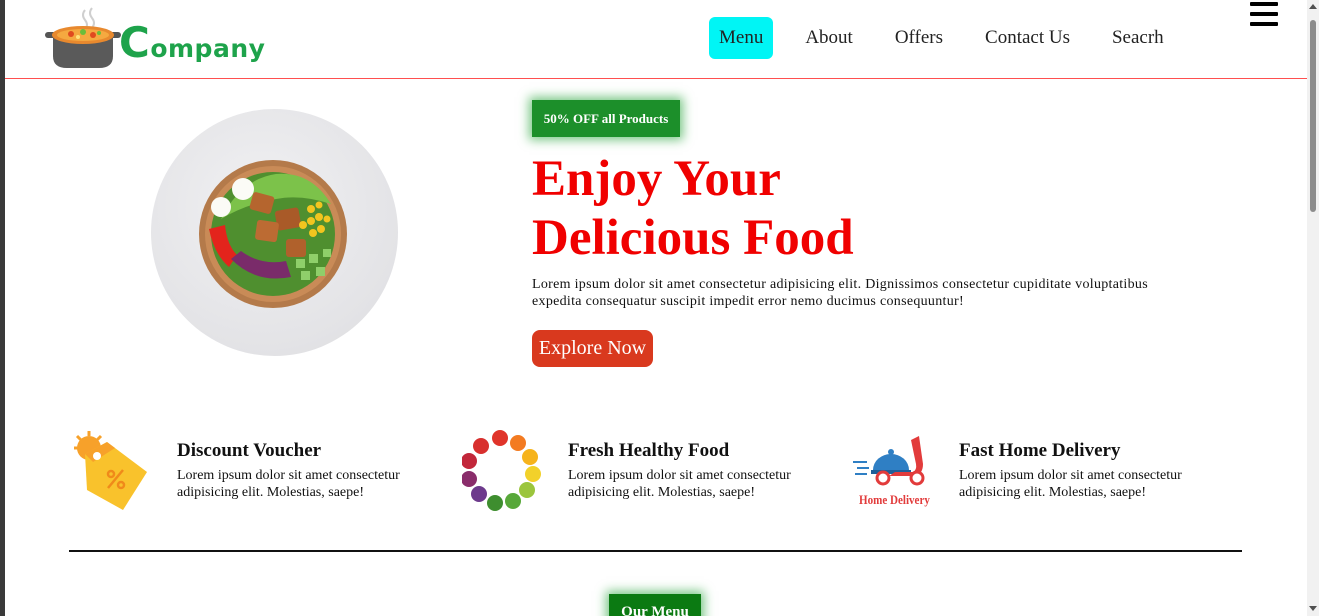  What do you see at coordinates (592, 348) in the screenshot?
I see `explore-now-button: Explore Now` at bounding box center [592, 348].